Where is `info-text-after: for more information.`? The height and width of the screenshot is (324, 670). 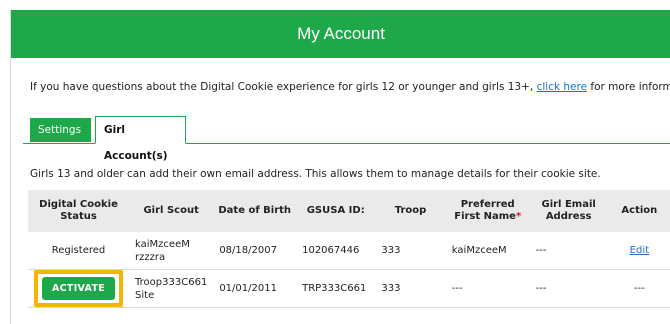 info-text-after: for more information. is located at coordinates (630, 87).